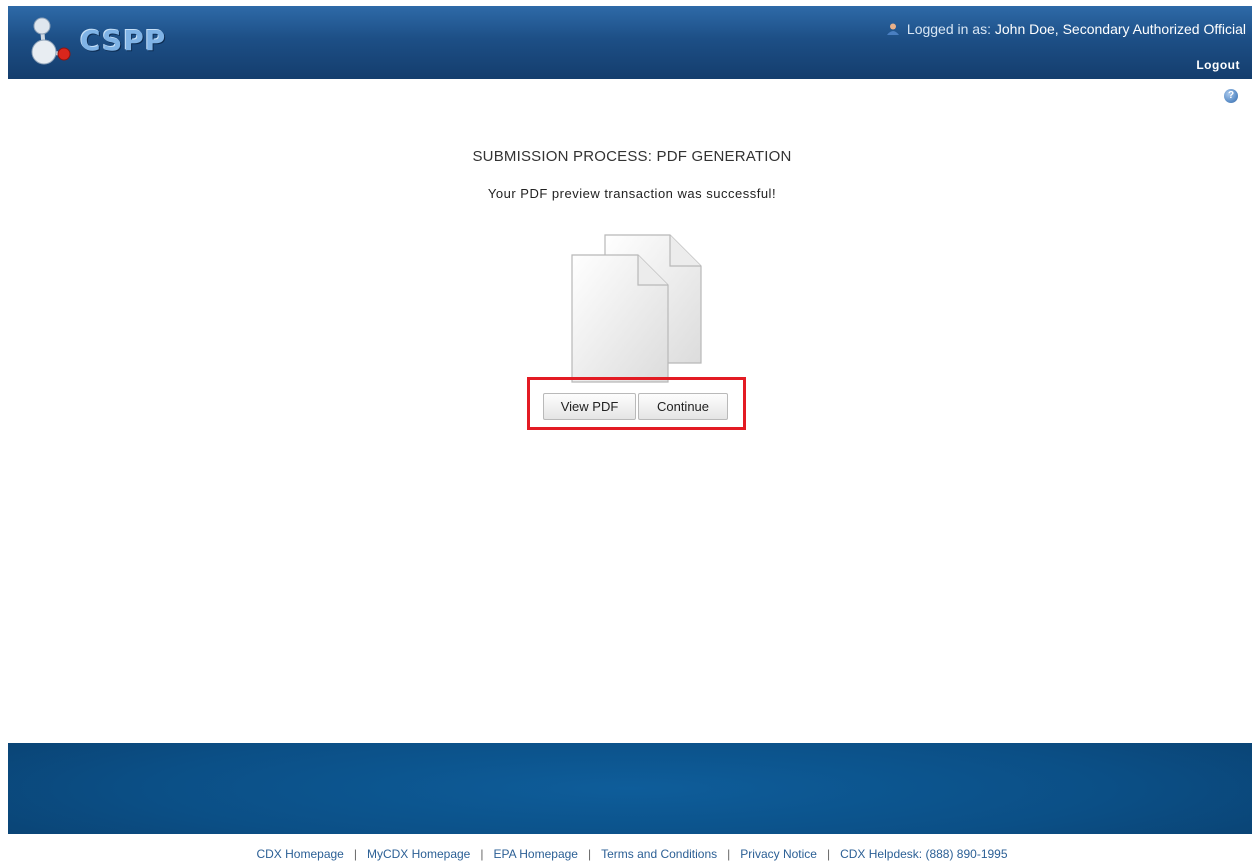 The image size is (1252, 867). I want to click on footer-banner, so click(630, 788).